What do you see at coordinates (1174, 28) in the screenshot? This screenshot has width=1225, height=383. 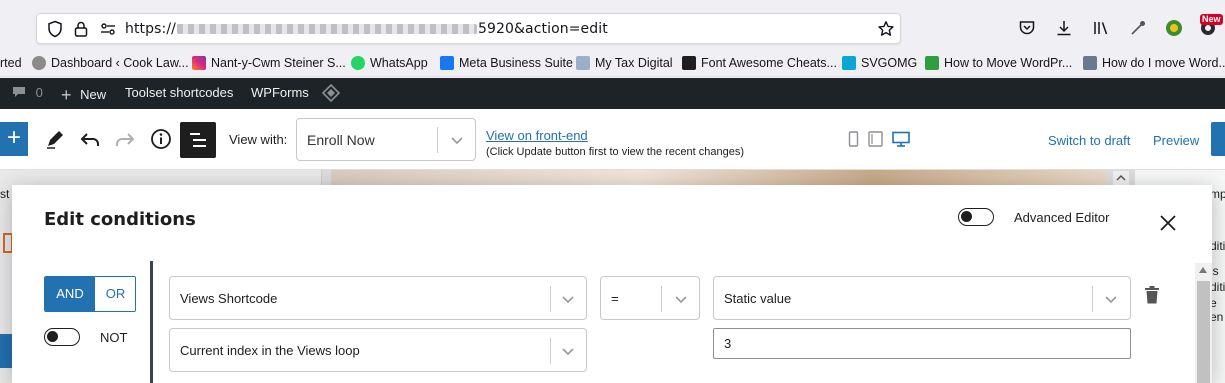 I see `account-icon` at bounding box center [1174, 28].